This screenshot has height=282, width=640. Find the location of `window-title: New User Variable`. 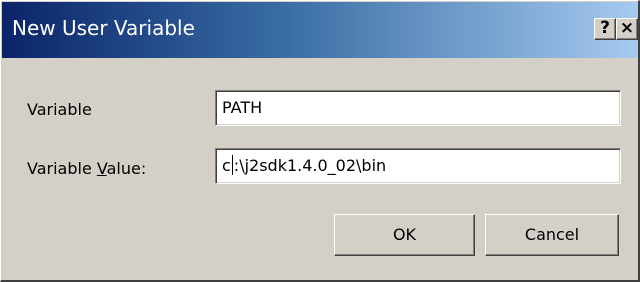

window-title: New User Variable is located at coordinates (103, 28).